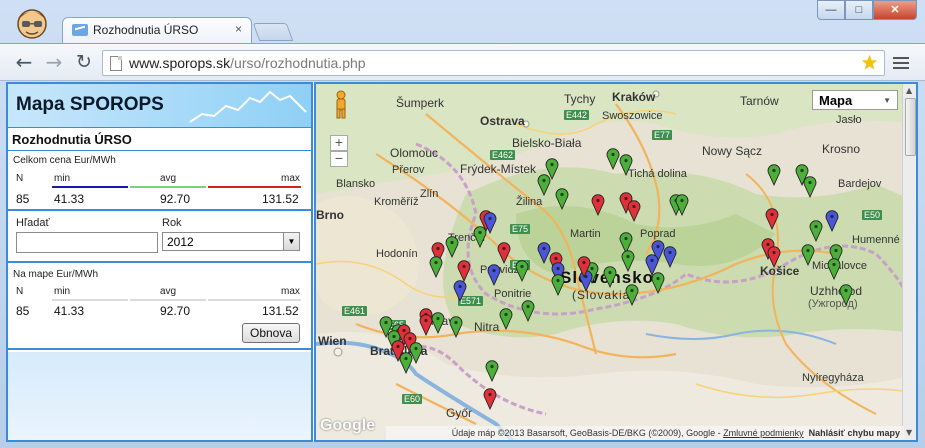  What do you see at coordinates (732, 151) in the screenshot?
I see `city-label: Nowy Sącz` at bounding box center [732, 151].